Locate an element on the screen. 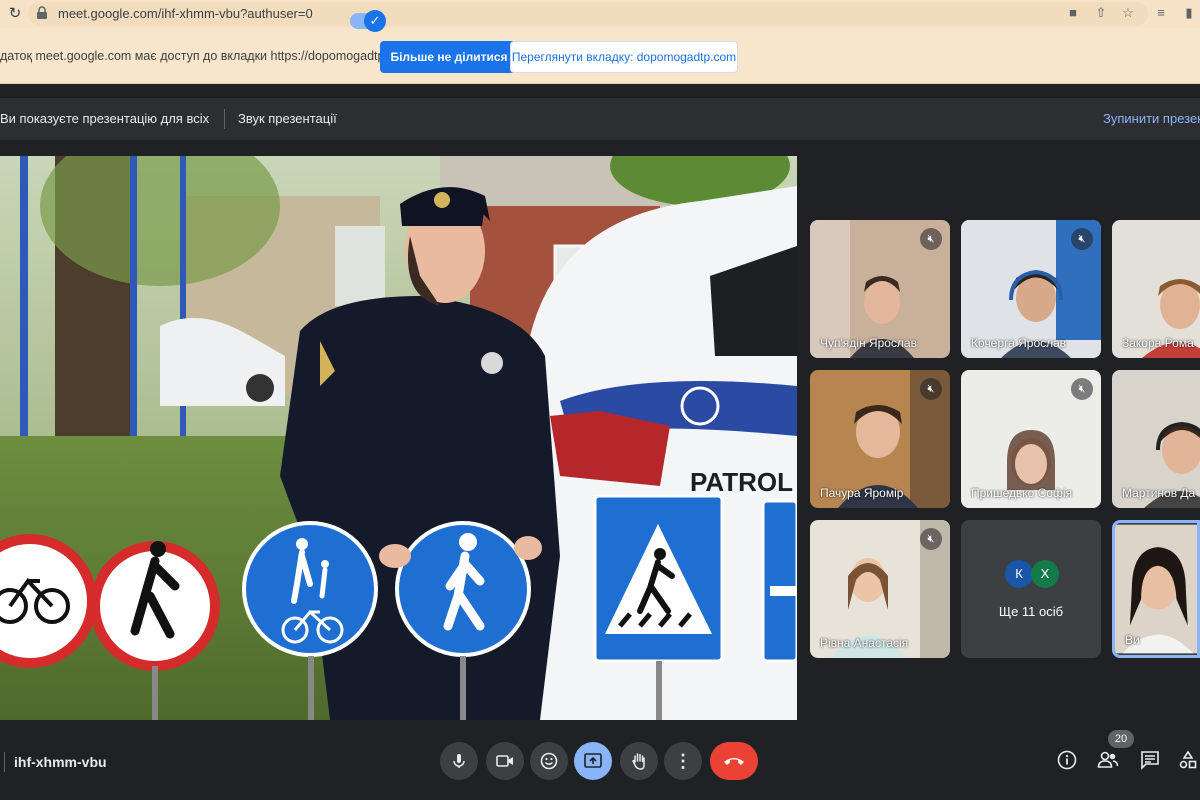 The height and width of the screenshot is (800, 1200). activities-button is located at coordinates (1188, 762).